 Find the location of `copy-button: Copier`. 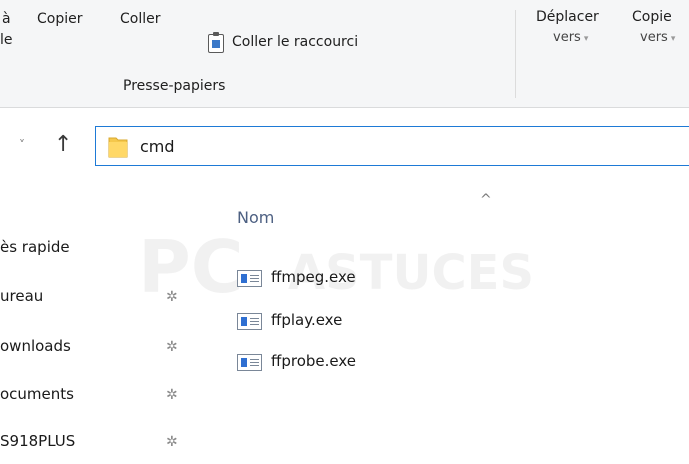

copy-button: Copier is located at coordinates (60, 19).